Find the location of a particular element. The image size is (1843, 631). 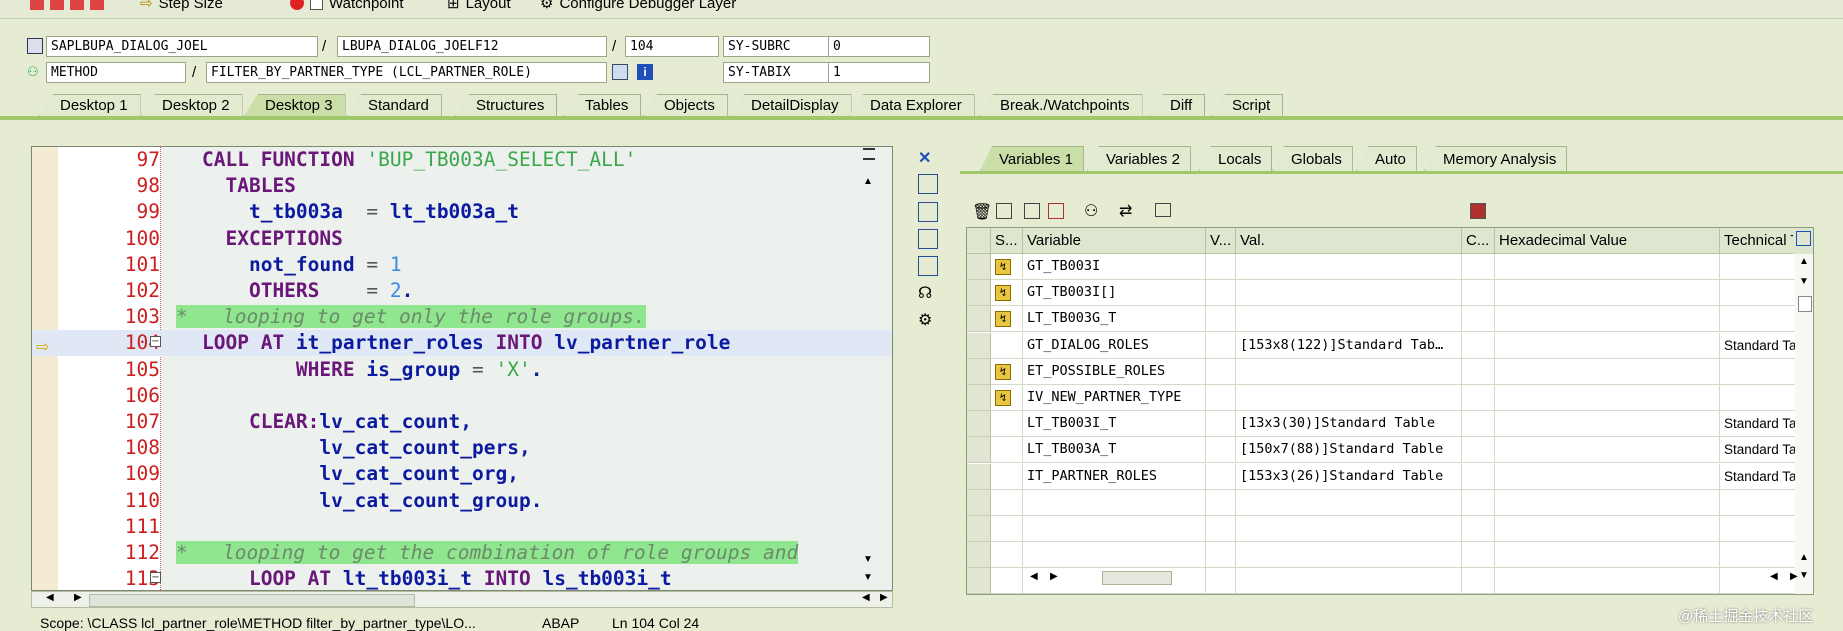

table-row: ↯ ET_POSSIBLE_ROLES is located at coordinates (1390, 371).